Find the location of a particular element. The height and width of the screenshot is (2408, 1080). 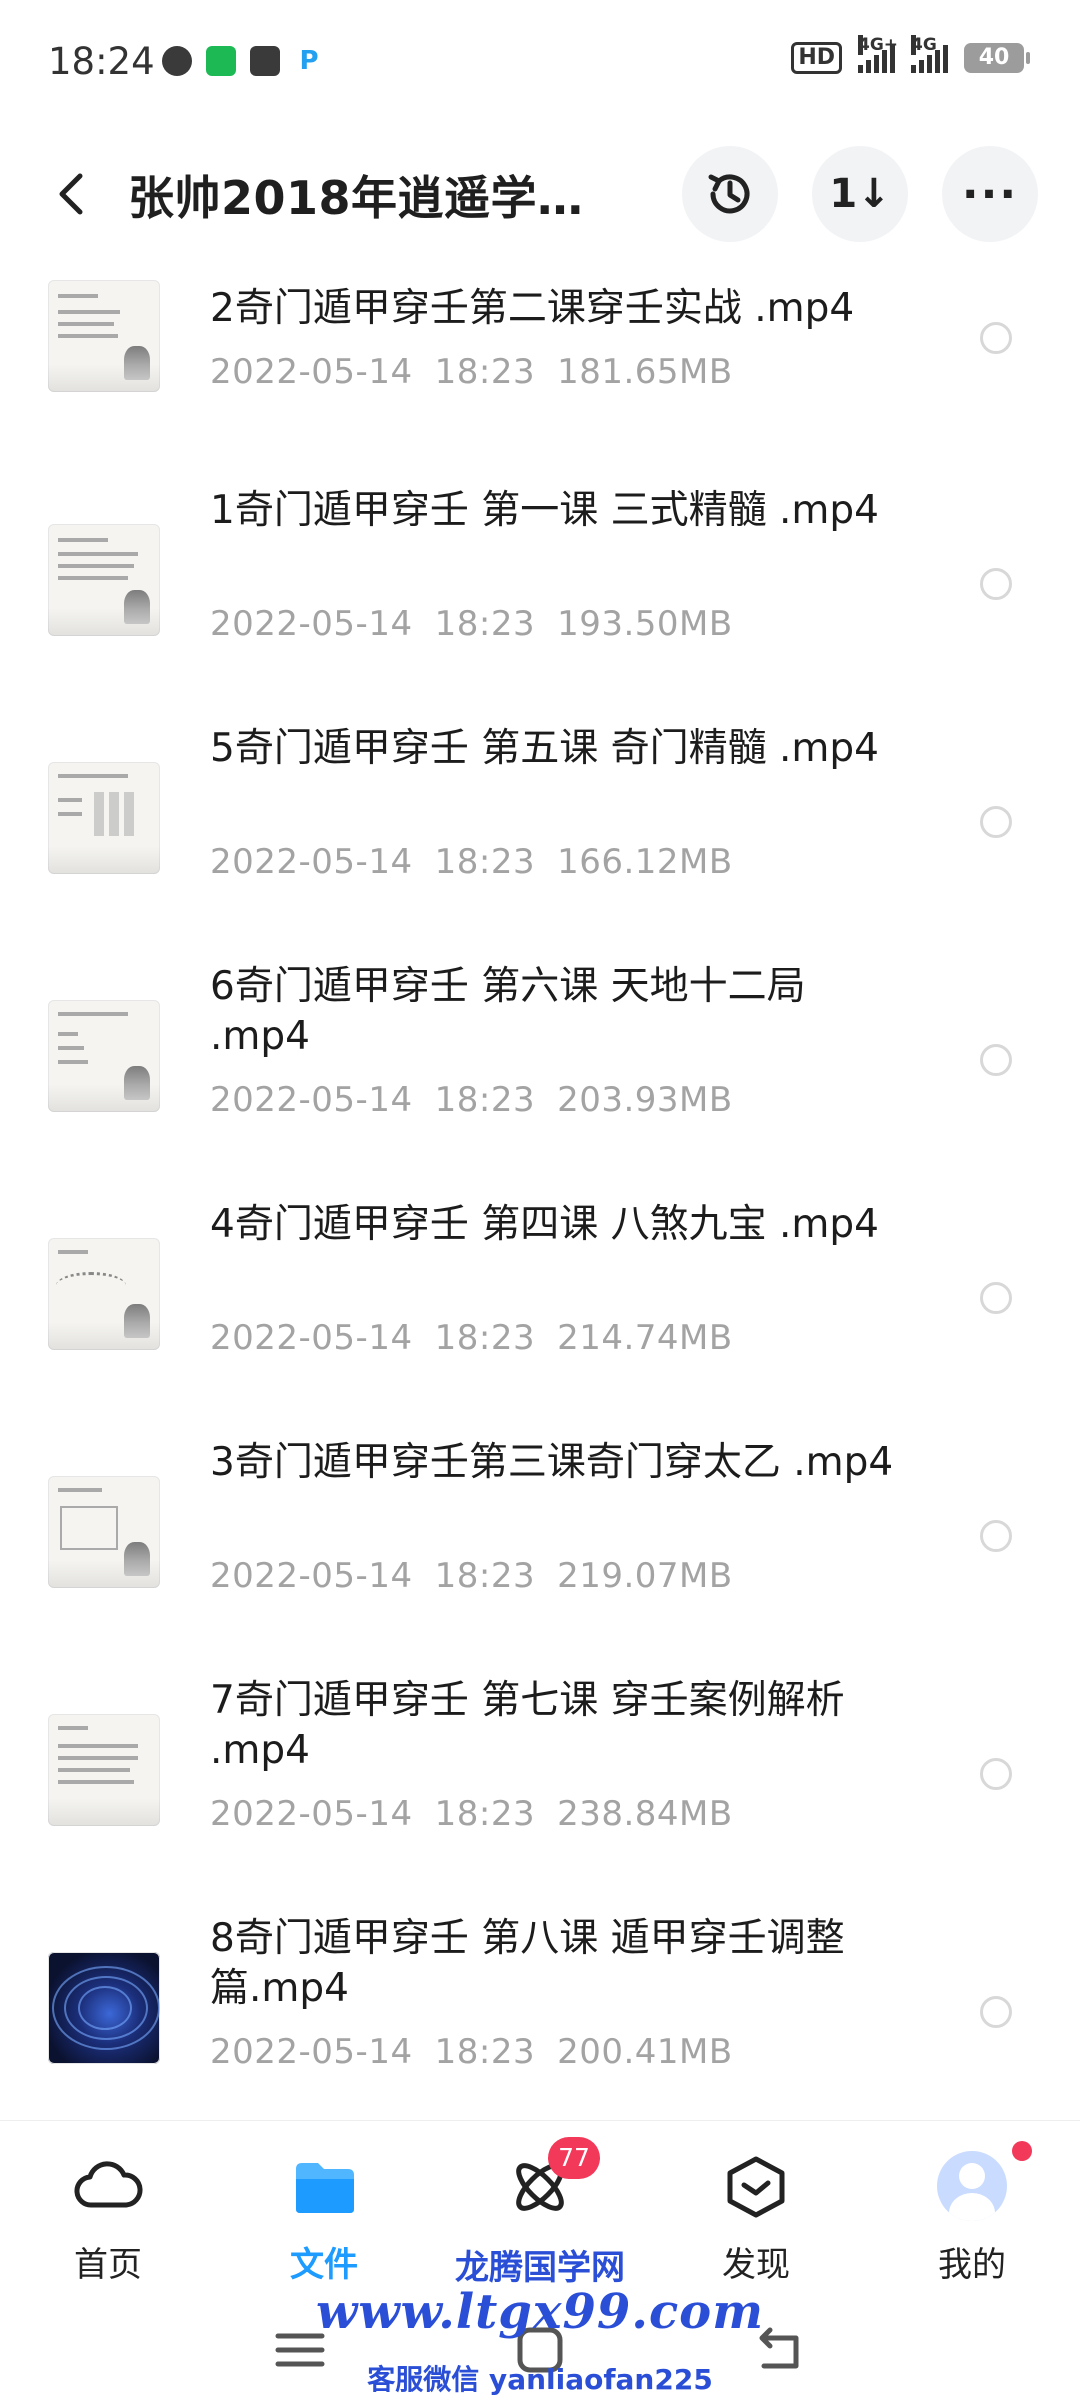

file-meta: 2022-05-14 18:23 238.84MB is located at coordinates (471, 1814).